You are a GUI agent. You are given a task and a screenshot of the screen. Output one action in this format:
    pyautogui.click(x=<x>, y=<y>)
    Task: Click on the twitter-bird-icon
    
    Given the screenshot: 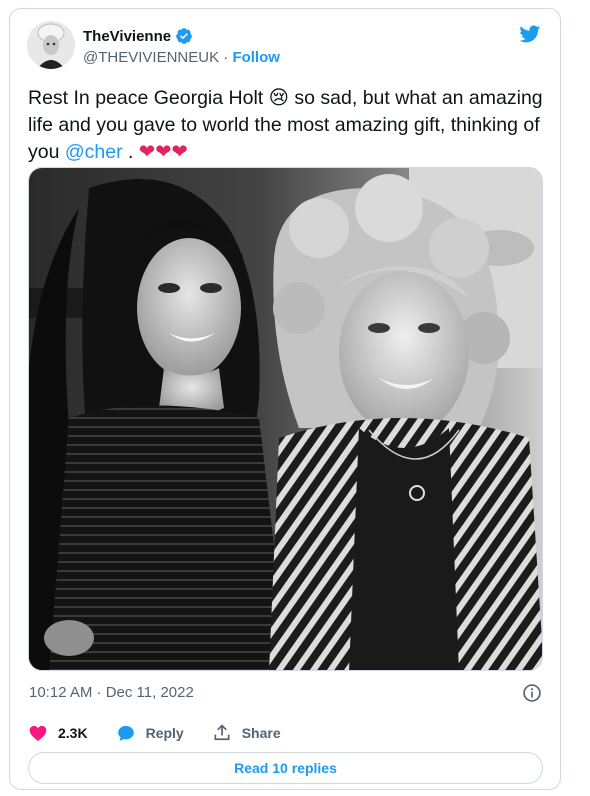 What is the action you would take?
    pyautogui.click(x=529, y=34)
    